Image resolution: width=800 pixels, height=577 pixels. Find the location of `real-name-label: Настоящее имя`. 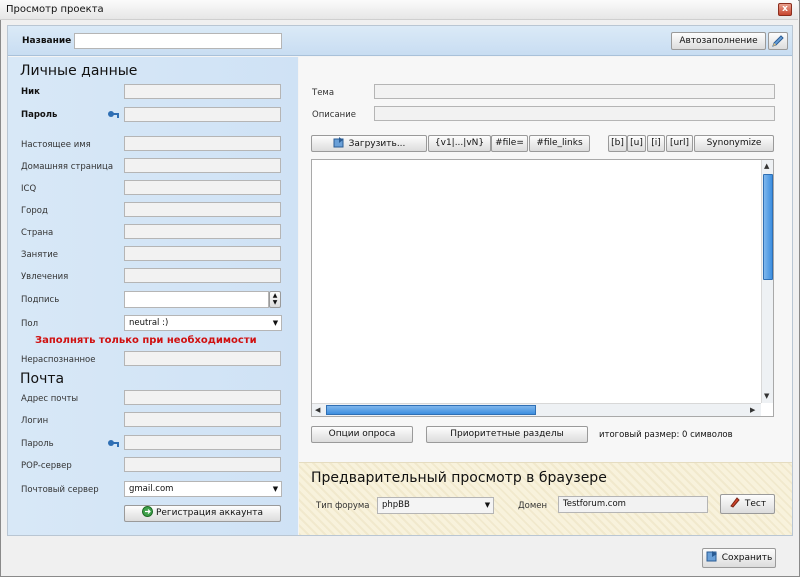

real-name-label: Настоящее имя is located at coordinates (56, 145).